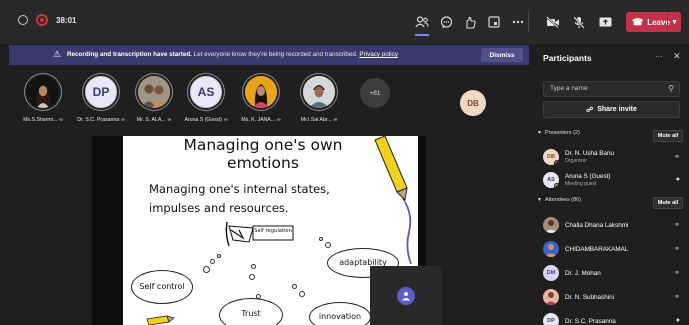  What do you see at coordinates (617, 109) in the screenshot?
I see `share-invite-label: Share invite` at bounding box center [617, 109].